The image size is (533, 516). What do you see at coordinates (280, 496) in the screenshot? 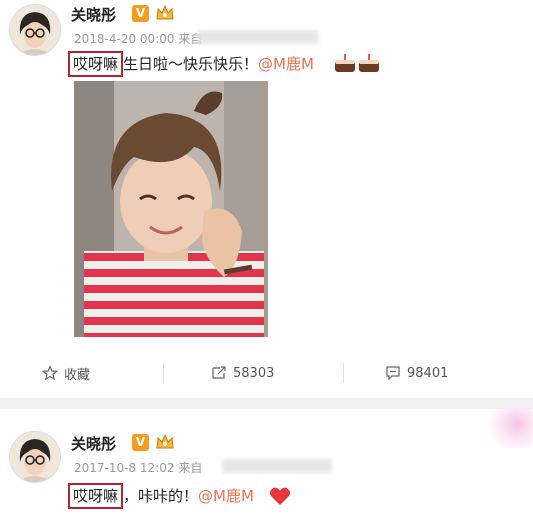
I see `heart-icon` at bounding box center [280, 496].